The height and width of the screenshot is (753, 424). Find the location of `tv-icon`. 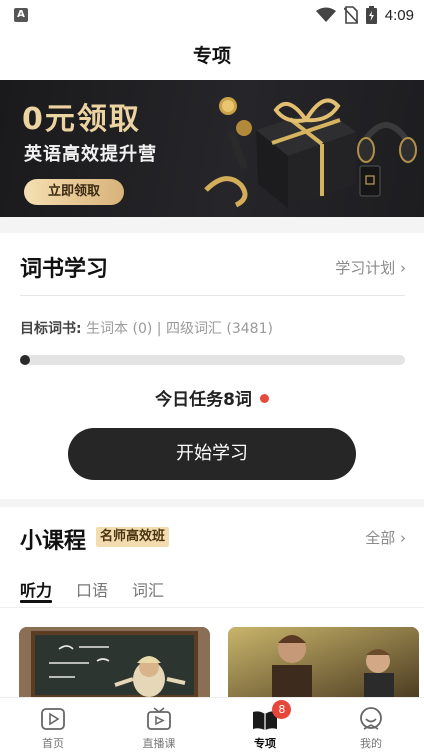

tv-icon is located at coordinates (159, 718).